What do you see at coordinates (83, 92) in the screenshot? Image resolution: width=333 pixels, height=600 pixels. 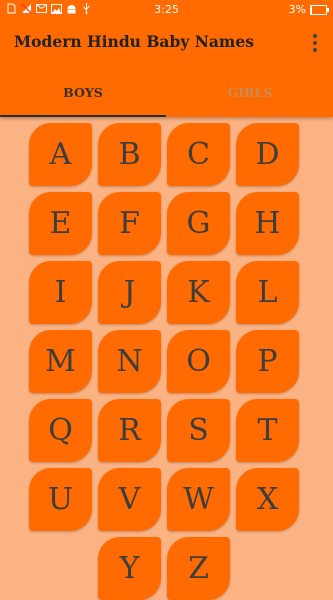 I see `tab-boys: BOYS` at bounding box center [83, 92].